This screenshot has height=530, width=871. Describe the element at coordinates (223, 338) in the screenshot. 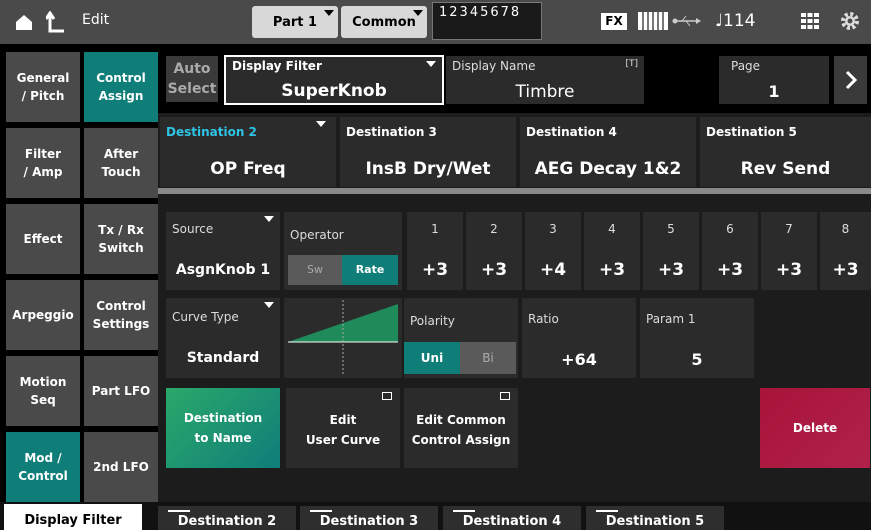

I see `curve-type-field: Curve Type Standard` at that location.